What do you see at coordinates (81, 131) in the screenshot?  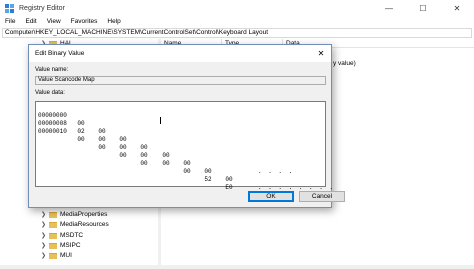 I see `hex-byte: 02` at bounding box center [81, 131].